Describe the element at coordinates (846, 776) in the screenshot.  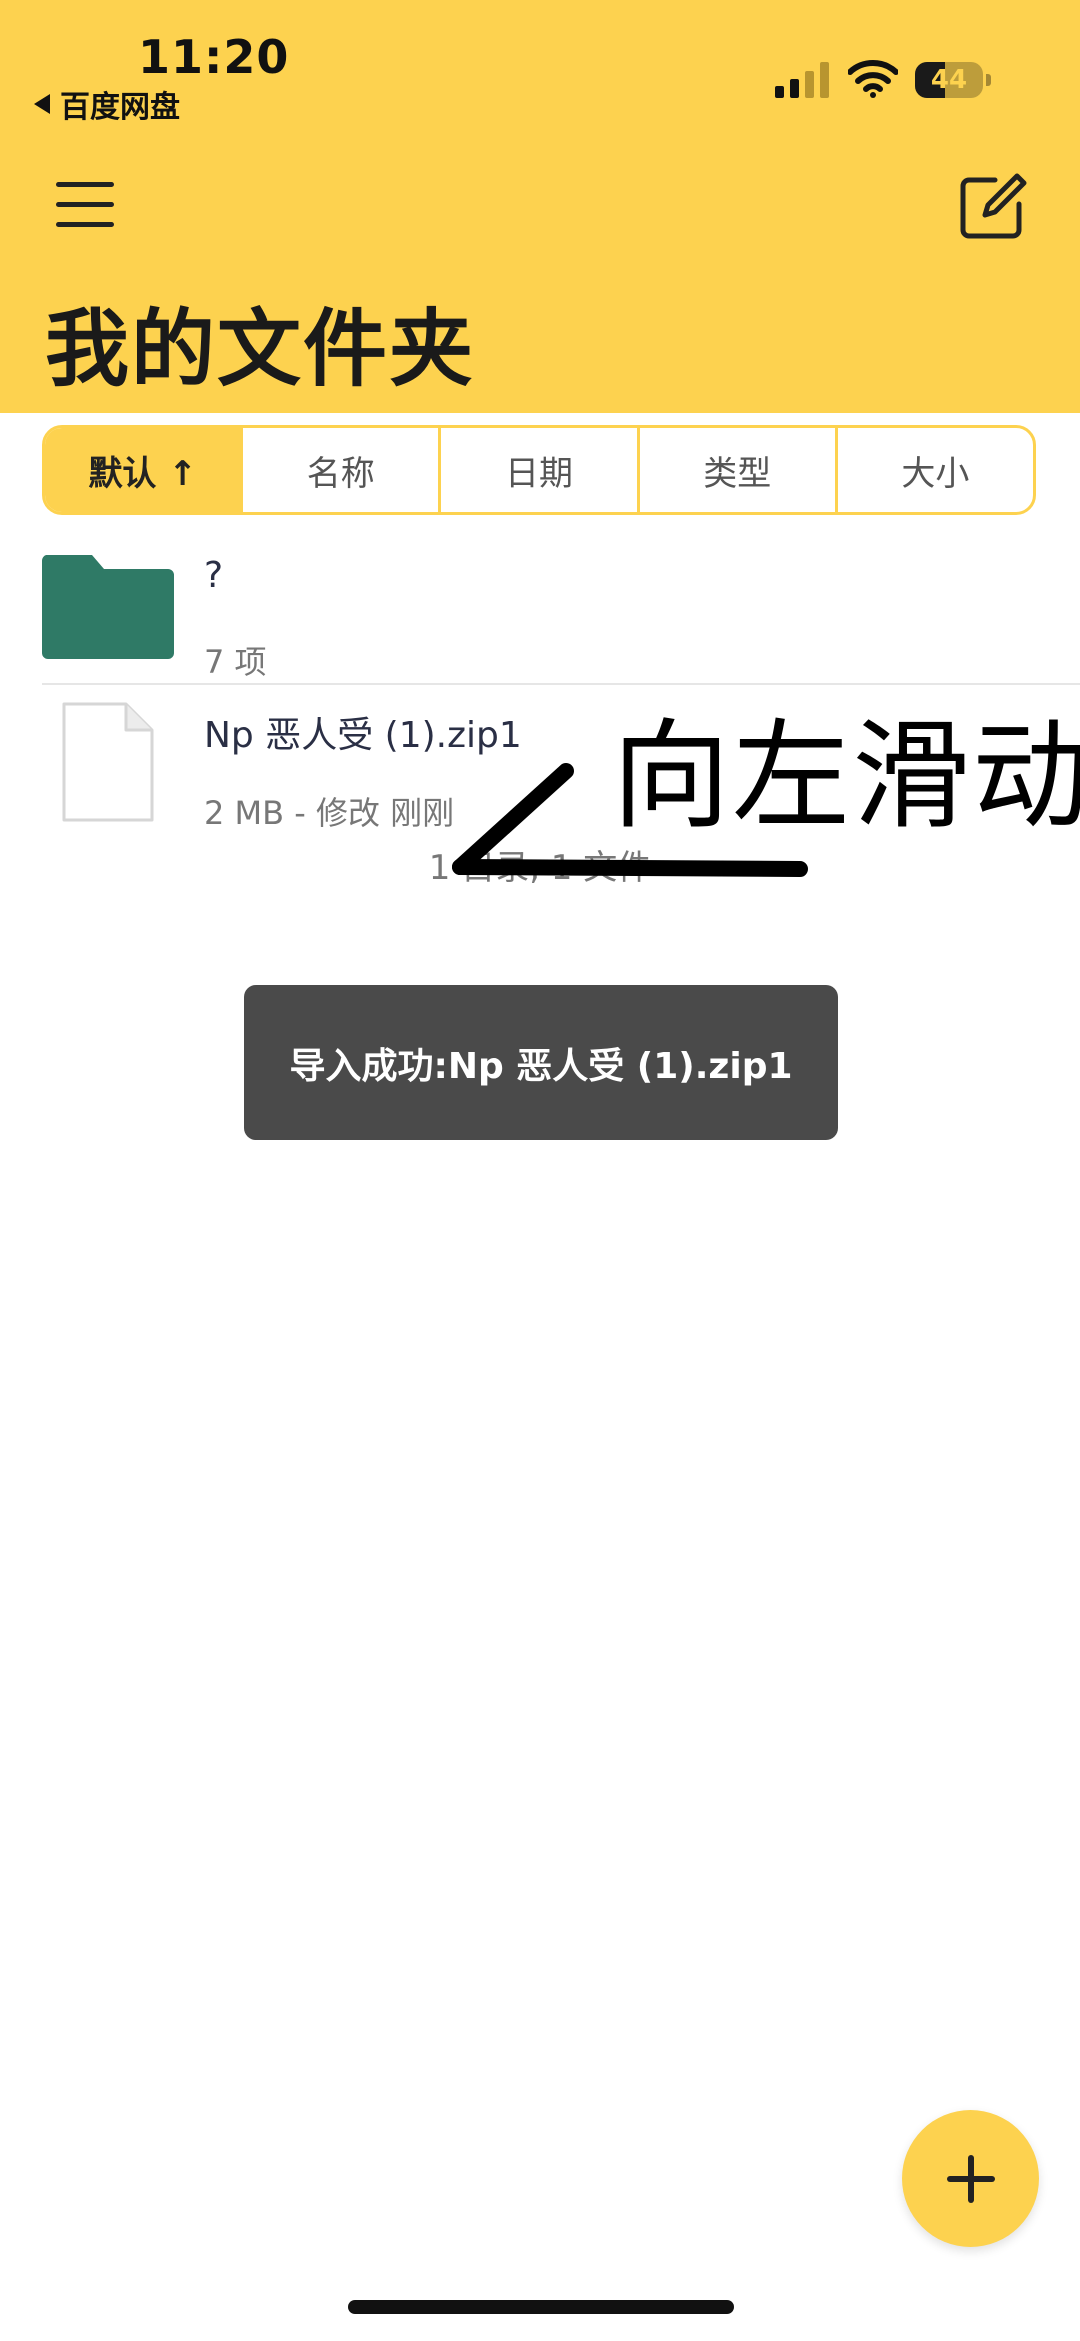
I see `swipe-hint-text: 向左滑动` at that location.